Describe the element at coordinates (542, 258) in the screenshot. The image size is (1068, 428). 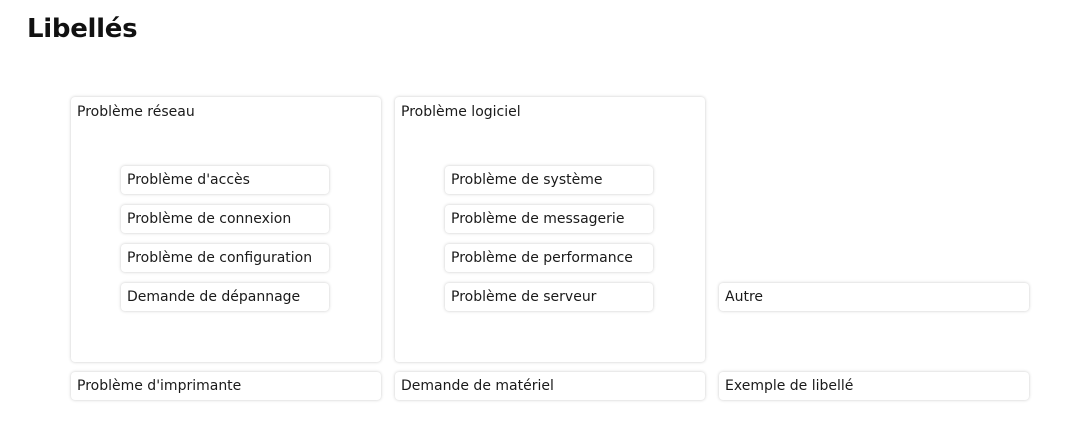
I see `label-text: Problème de performance` at that location.